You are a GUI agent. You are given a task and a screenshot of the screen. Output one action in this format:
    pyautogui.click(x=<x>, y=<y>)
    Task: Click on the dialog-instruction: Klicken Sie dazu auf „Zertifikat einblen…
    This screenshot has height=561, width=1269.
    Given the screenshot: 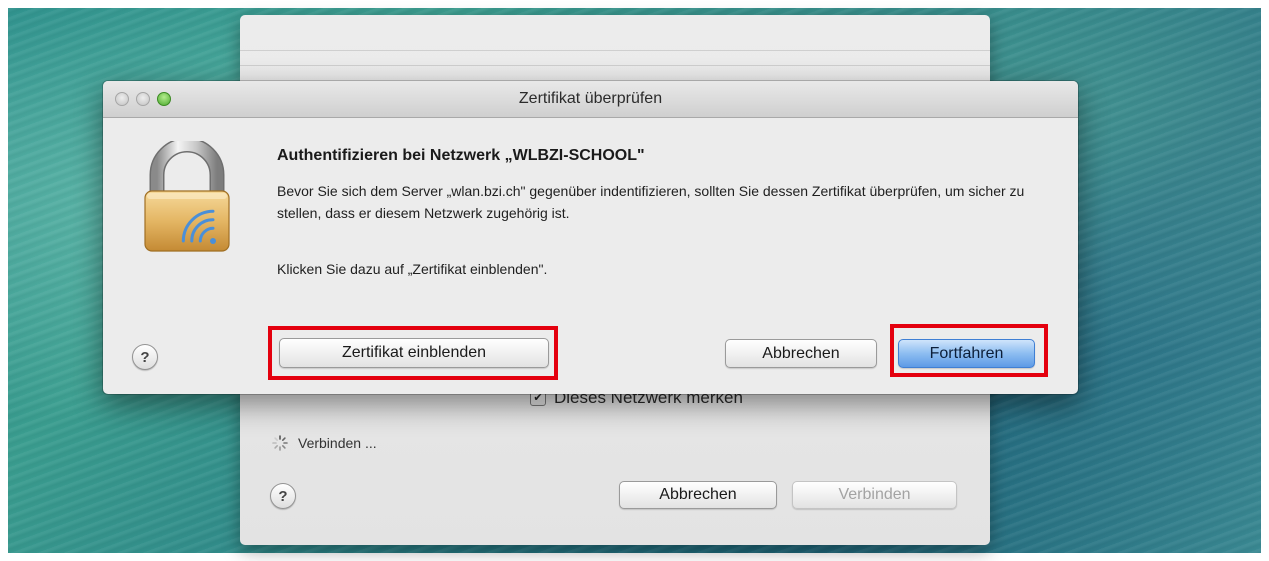 What is the action you would take?
    pyautogui.click(x=412, y=269)
    